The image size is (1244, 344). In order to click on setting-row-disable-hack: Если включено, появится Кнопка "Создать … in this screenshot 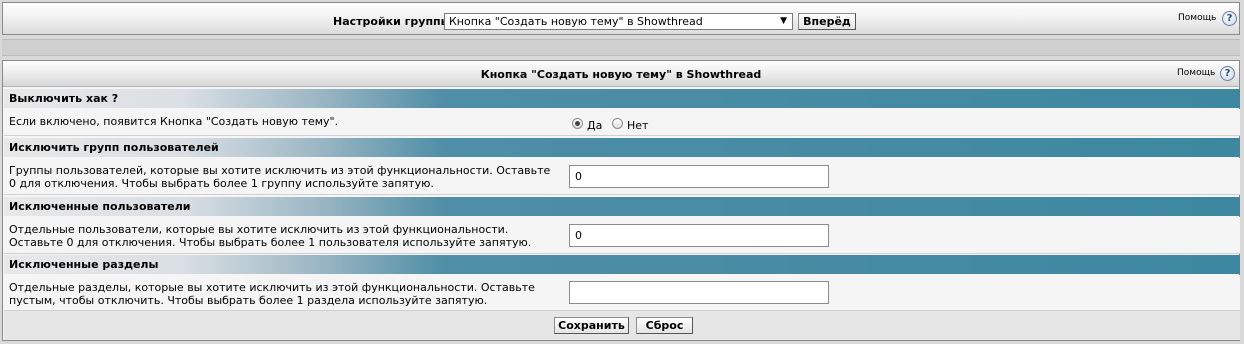, I will do `click(622, 122)`.